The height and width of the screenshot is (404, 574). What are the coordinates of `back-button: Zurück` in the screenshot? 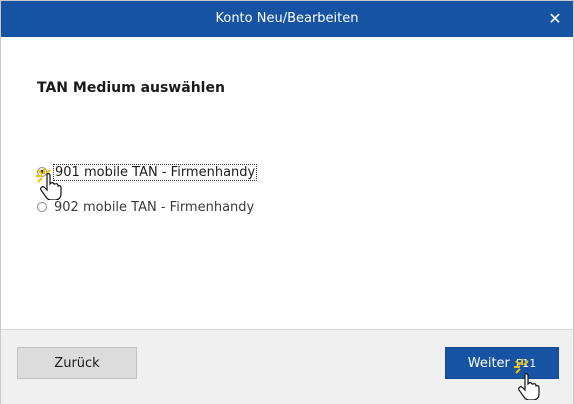 It's located at (77, 363).